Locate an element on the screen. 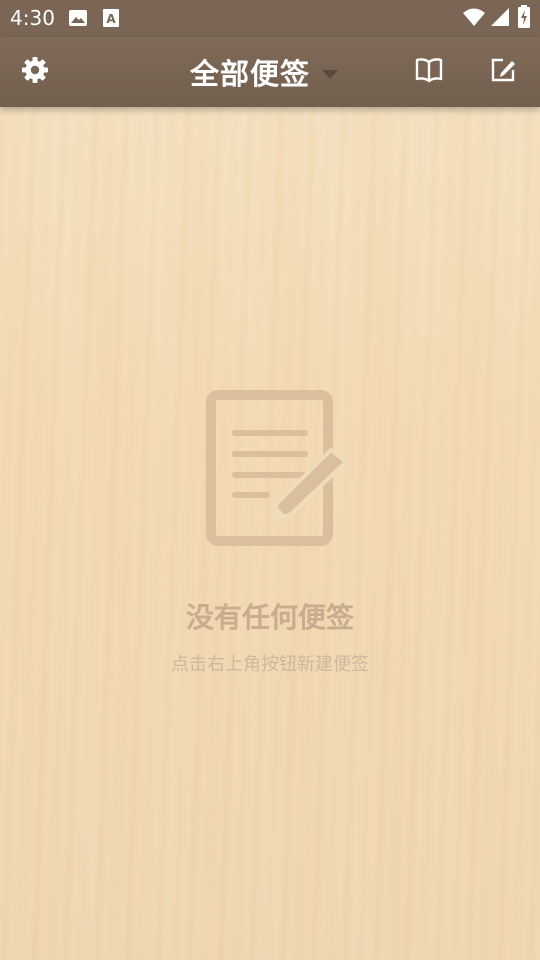 Image resolution: width=540 pixels, height=960 pixels. status-time: 4:30 is located at coordinates (32, 18).